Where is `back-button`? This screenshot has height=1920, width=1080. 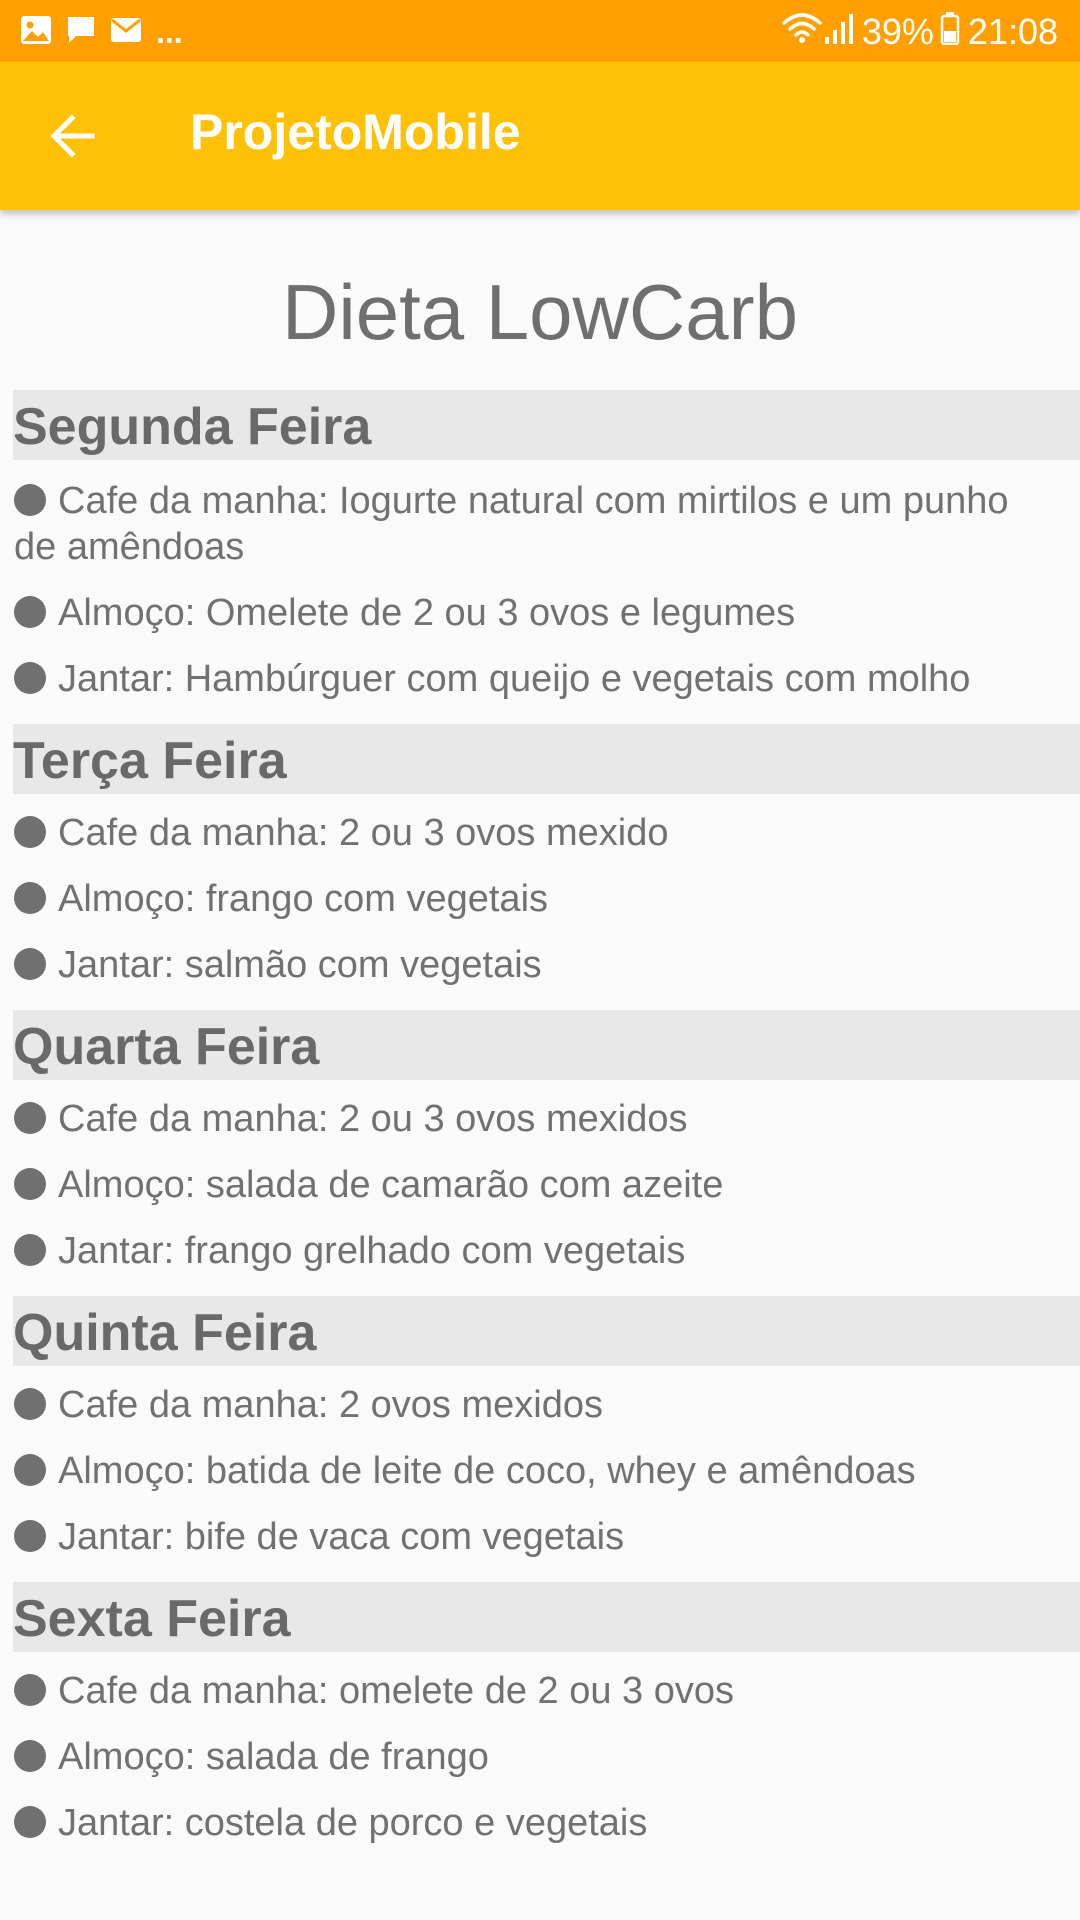 back-button is located at coordinates (72, 138).